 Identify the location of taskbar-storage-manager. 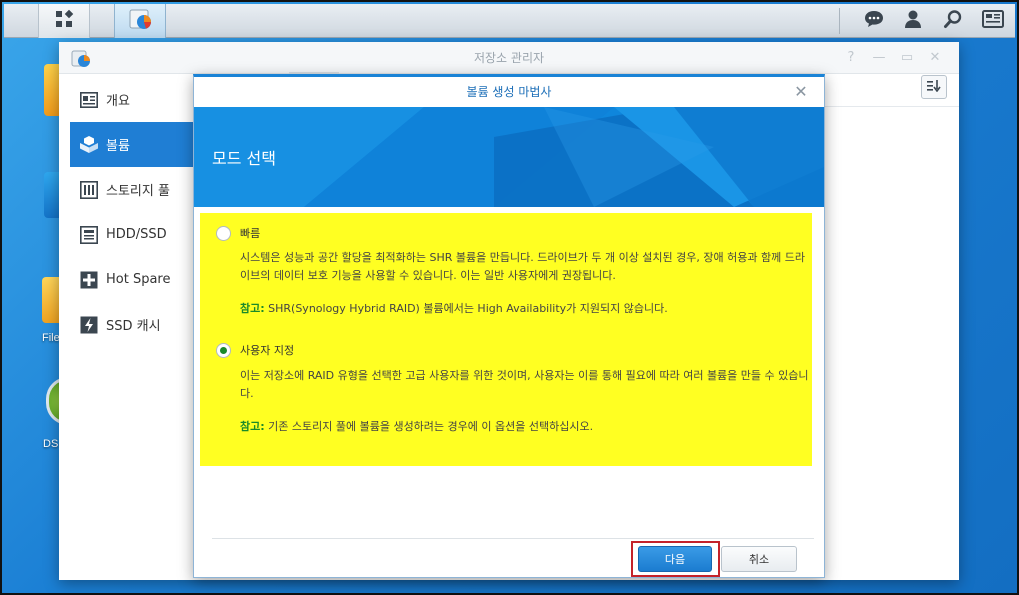
(140, 21).